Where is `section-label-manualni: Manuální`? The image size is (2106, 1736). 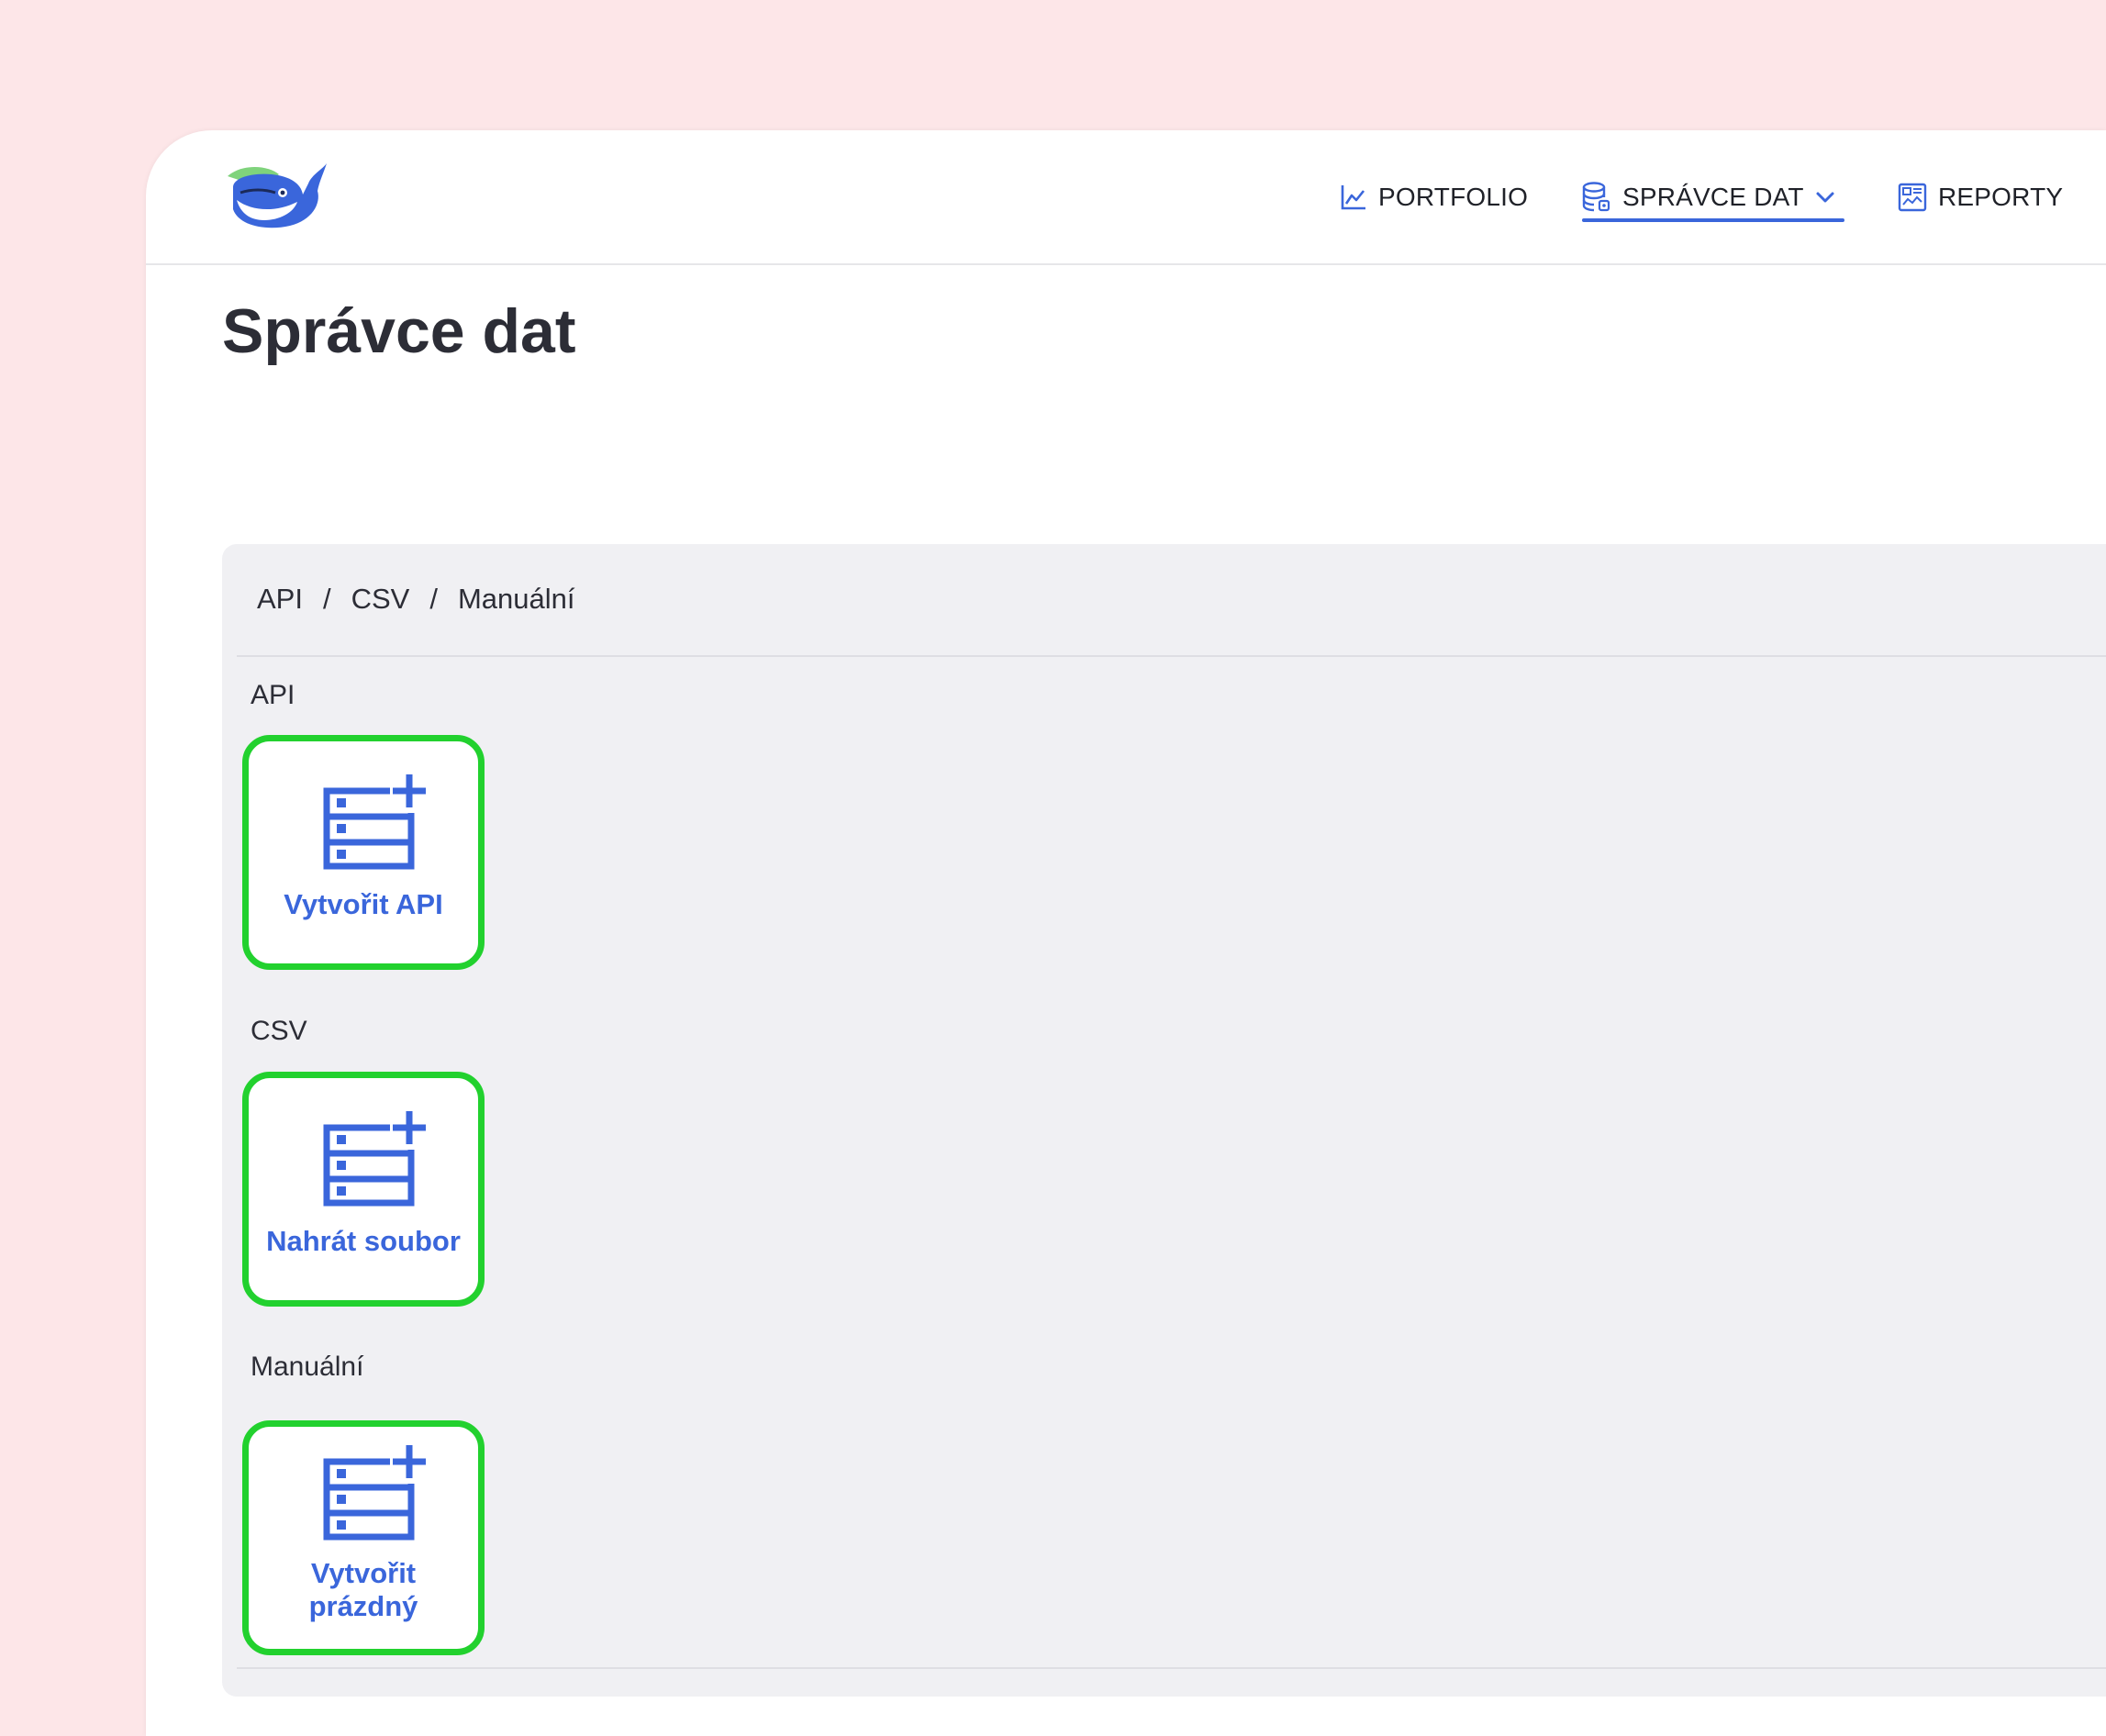 section-label-manualni: Manuální is located at coordinates (307, 1367).